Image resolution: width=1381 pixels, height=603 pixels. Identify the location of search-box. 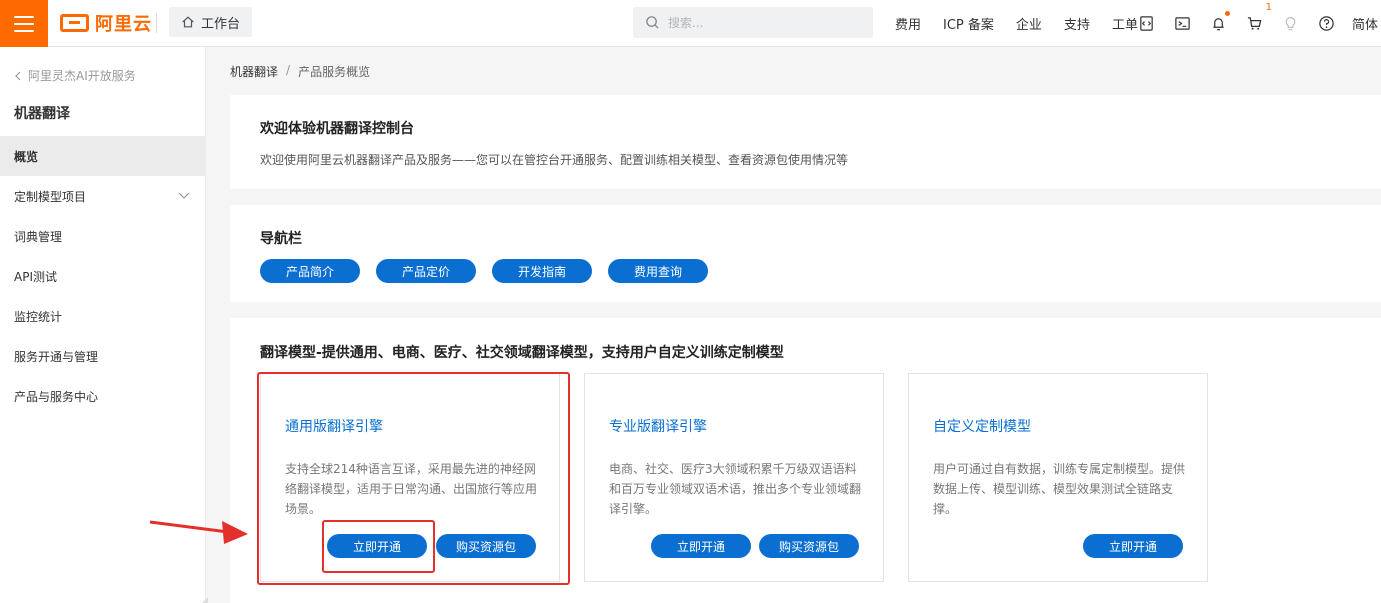
(753, 22).